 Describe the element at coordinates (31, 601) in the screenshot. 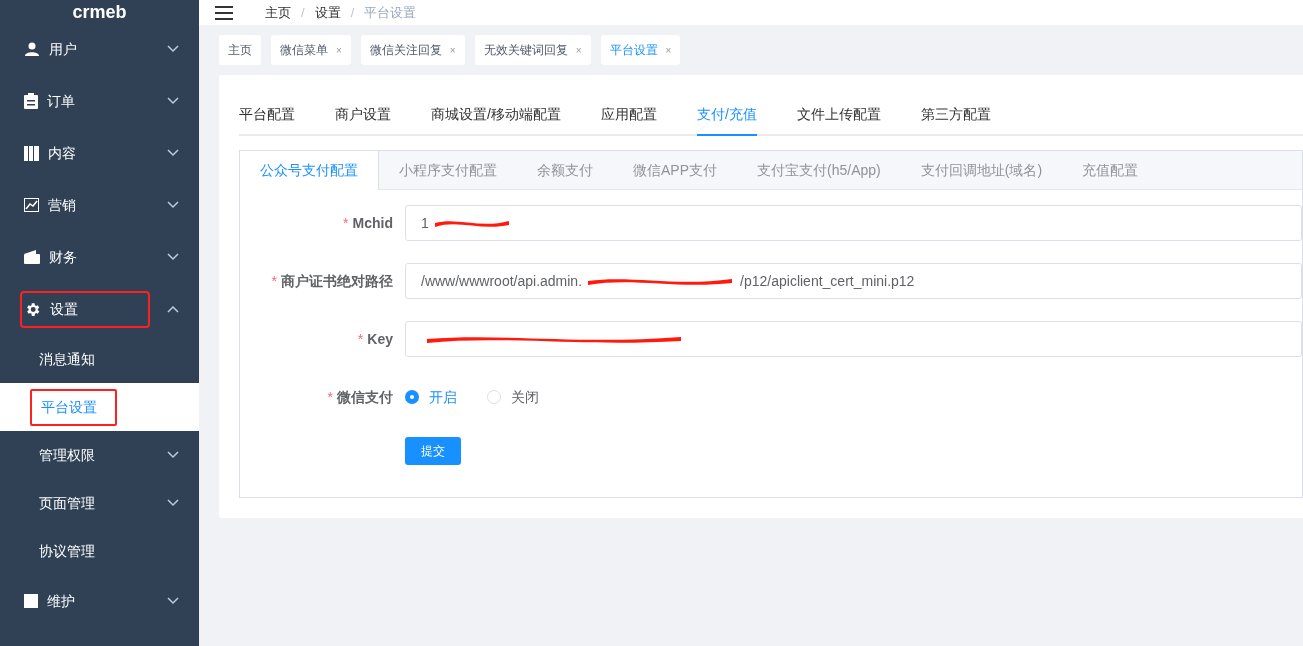

I see `square-icon` at that location.